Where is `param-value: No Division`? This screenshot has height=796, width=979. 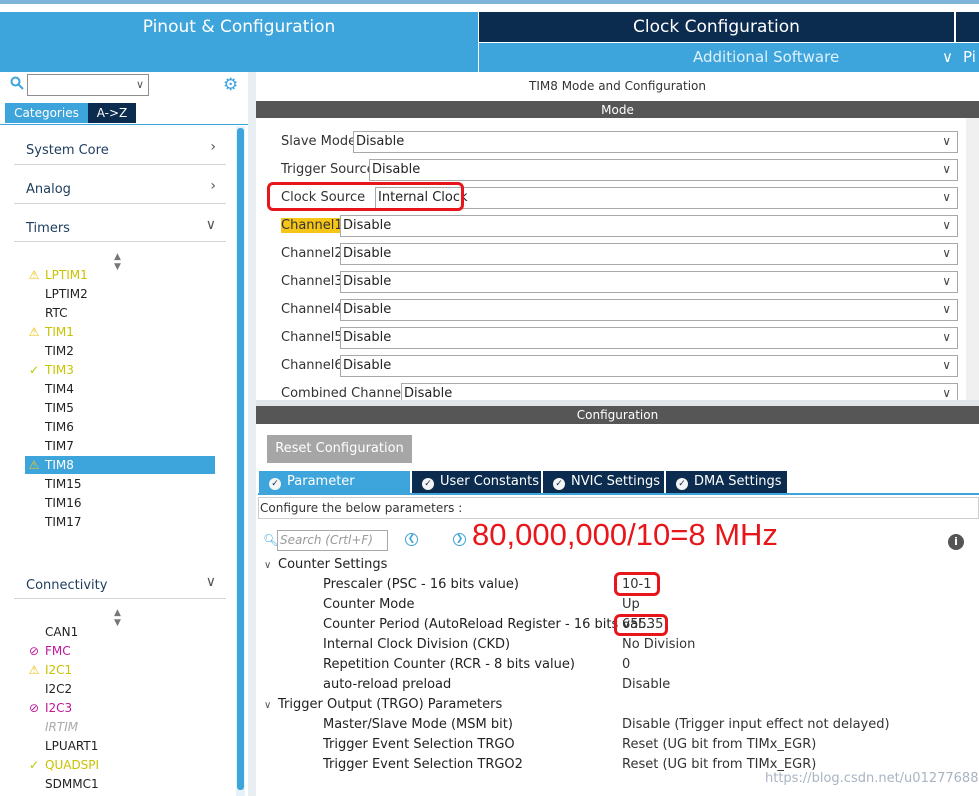
param-value: No Division is located at coordinates (658, 644).